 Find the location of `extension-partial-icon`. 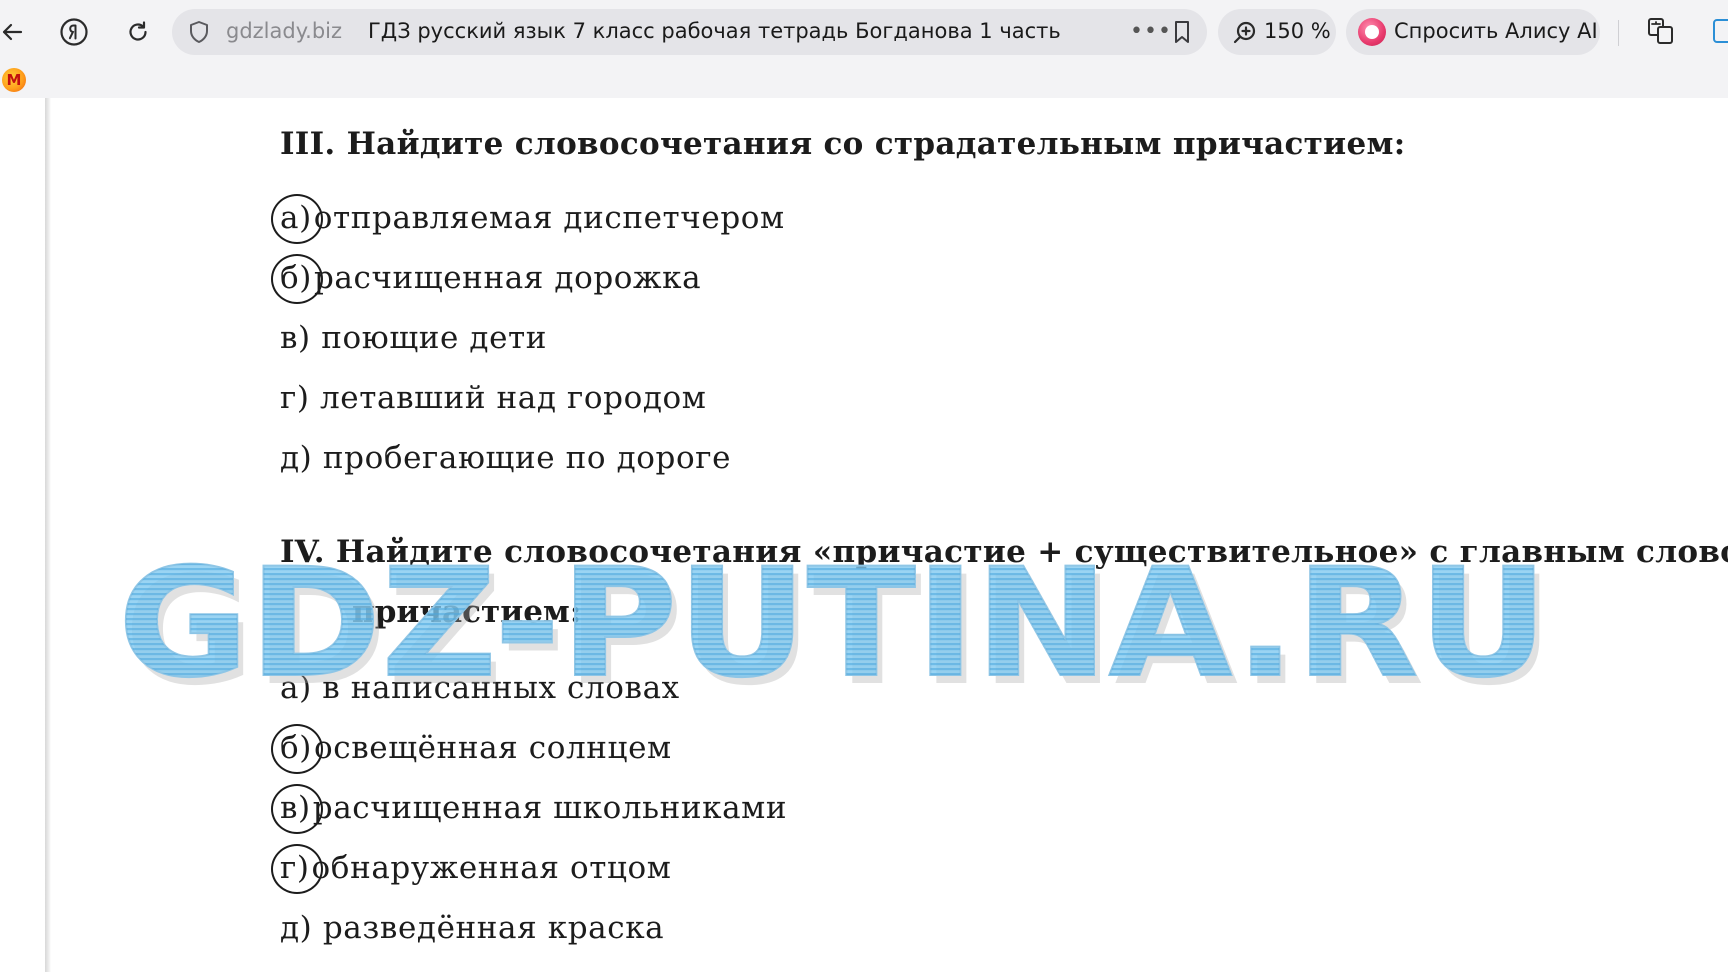

extension-partial-icon is located at coordinates (1720, 32).